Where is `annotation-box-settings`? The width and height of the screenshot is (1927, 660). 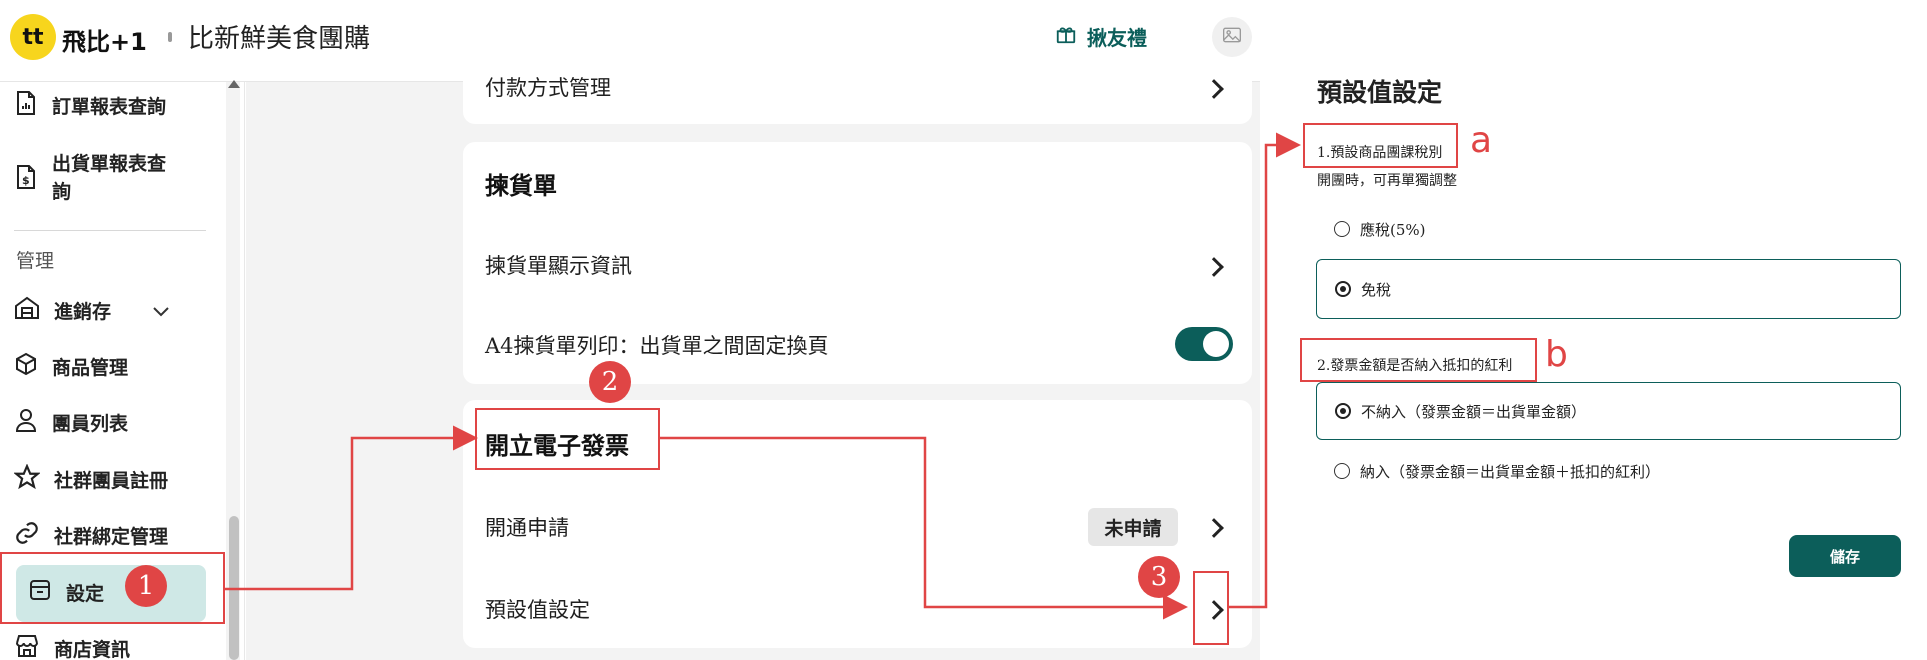 annotation-box-settings is located at coordinates (112, 588).